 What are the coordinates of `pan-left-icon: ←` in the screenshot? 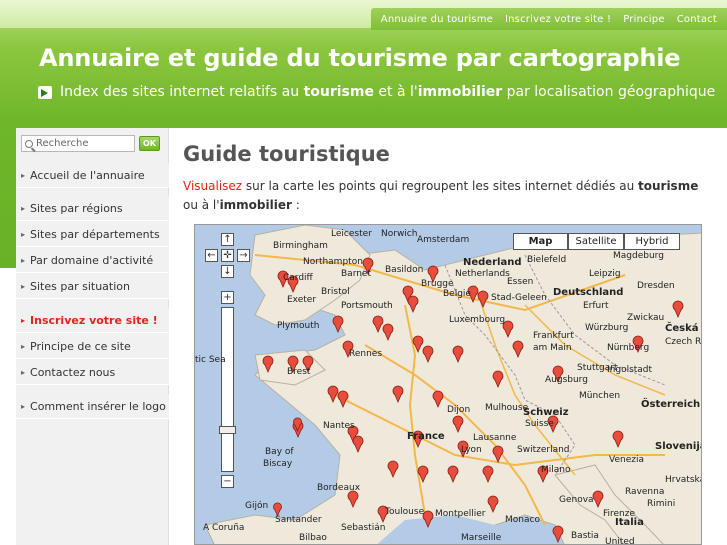 It's located at (211, 255).